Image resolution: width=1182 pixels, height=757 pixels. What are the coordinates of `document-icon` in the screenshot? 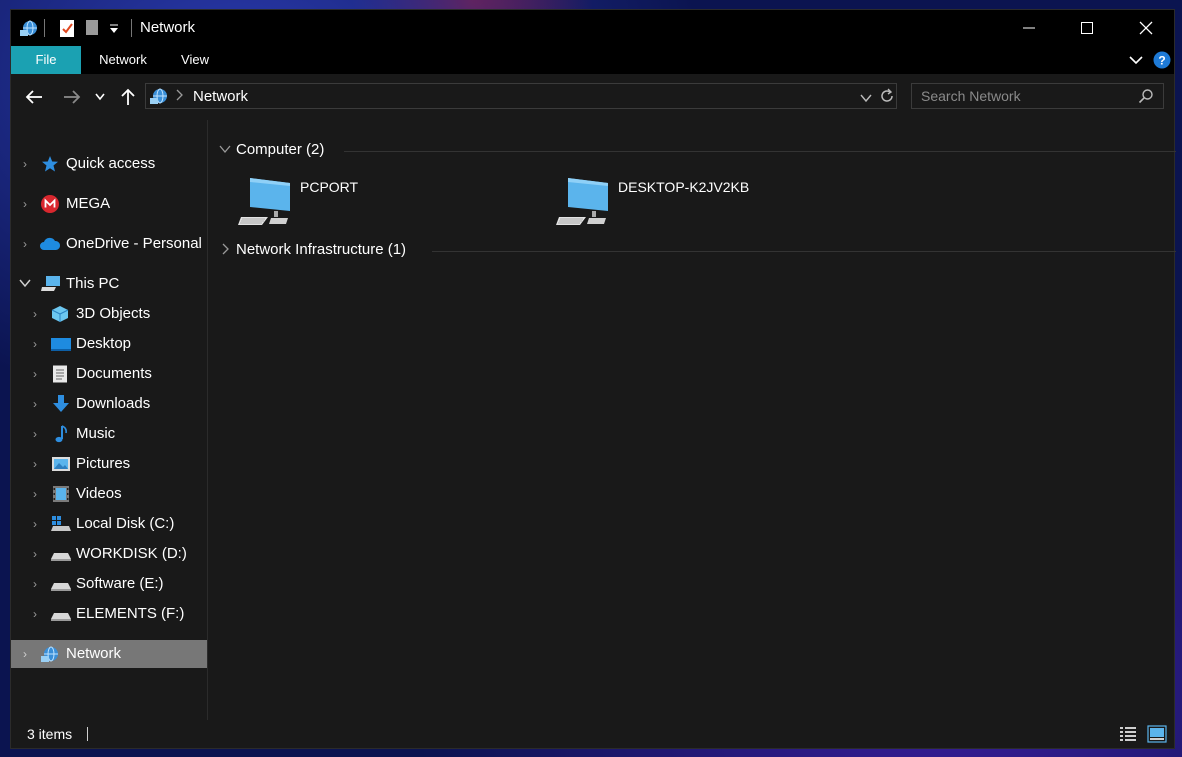 It's located at (61, 374).